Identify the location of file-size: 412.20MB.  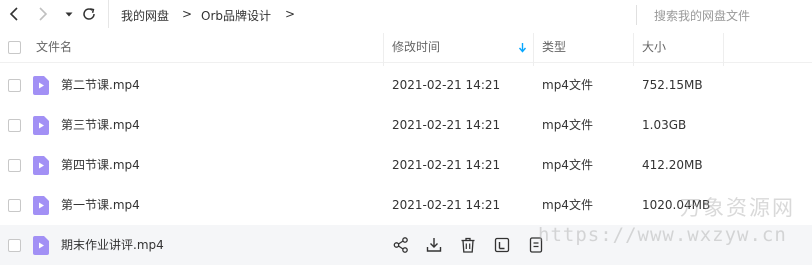
(672, 165).